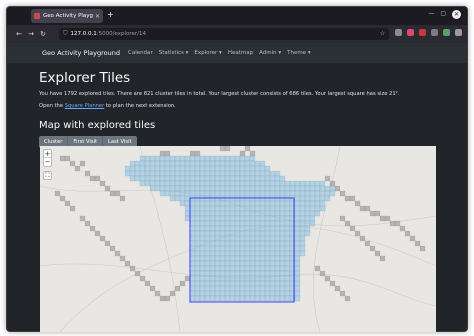 The image size is (474, 336). What do you see at coordinates (270, 53) in the screenshot?
I see `nav-admin: Admin ▾` at bounding box center [270, 53].